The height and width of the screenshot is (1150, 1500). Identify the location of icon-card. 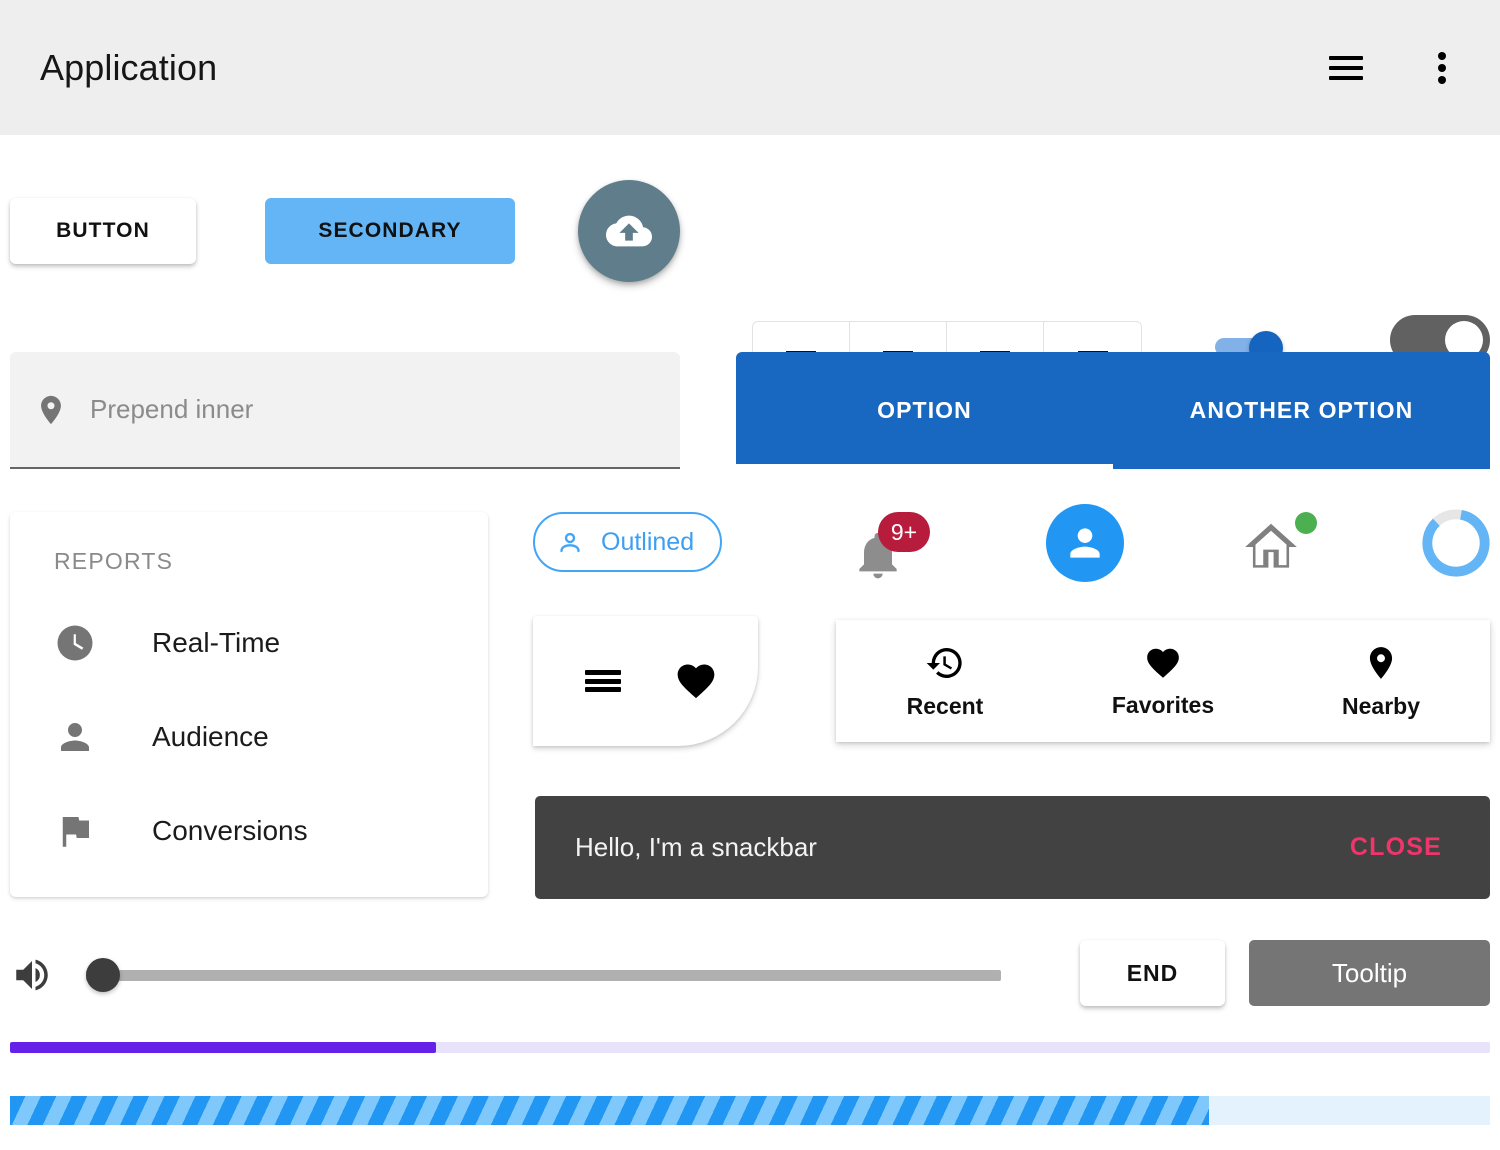
(645, 681).